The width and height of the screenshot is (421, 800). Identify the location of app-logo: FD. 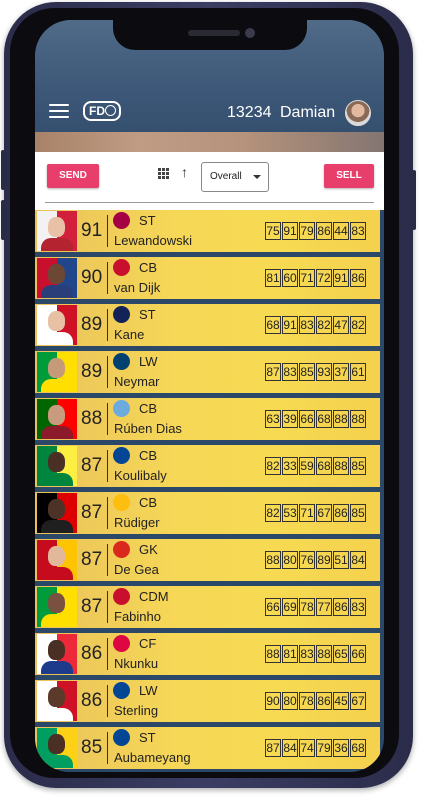
(102, 111).